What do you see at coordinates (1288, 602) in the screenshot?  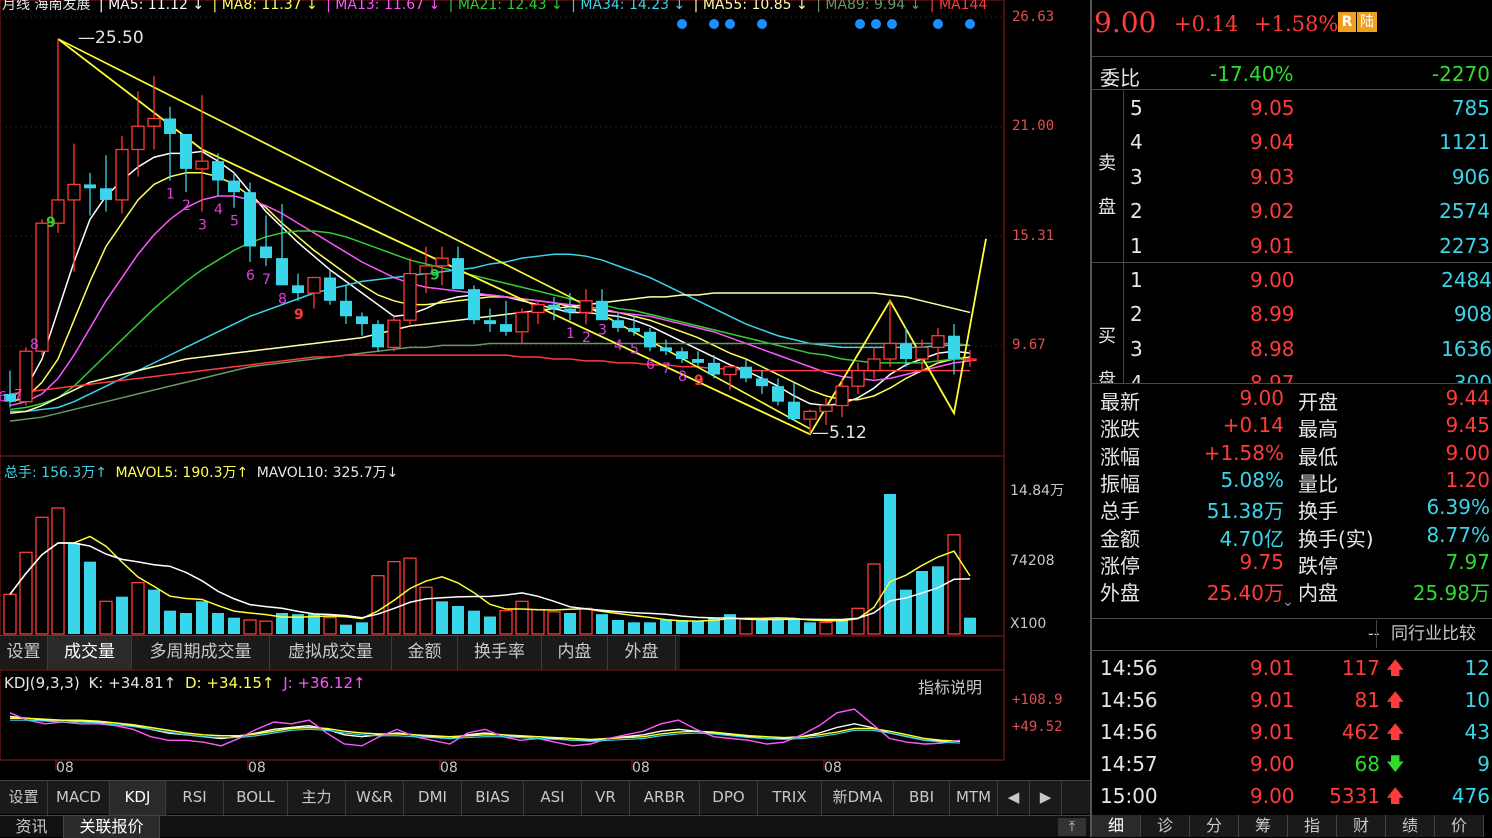 I see `expand-chevron-icon: ⌄` at bounding box center [1288, 602].